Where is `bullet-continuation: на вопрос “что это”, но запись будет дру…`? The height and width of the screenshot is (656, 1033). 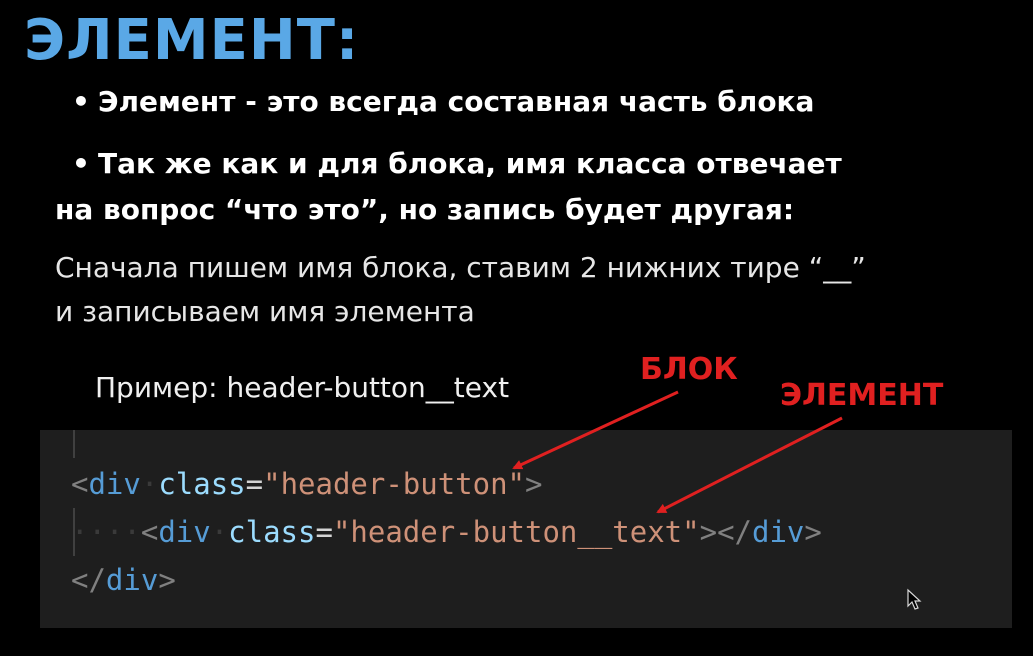 bullet-continuation: на вопрос “что это”, но запись будет дру… is located at coordinates (425, 209).